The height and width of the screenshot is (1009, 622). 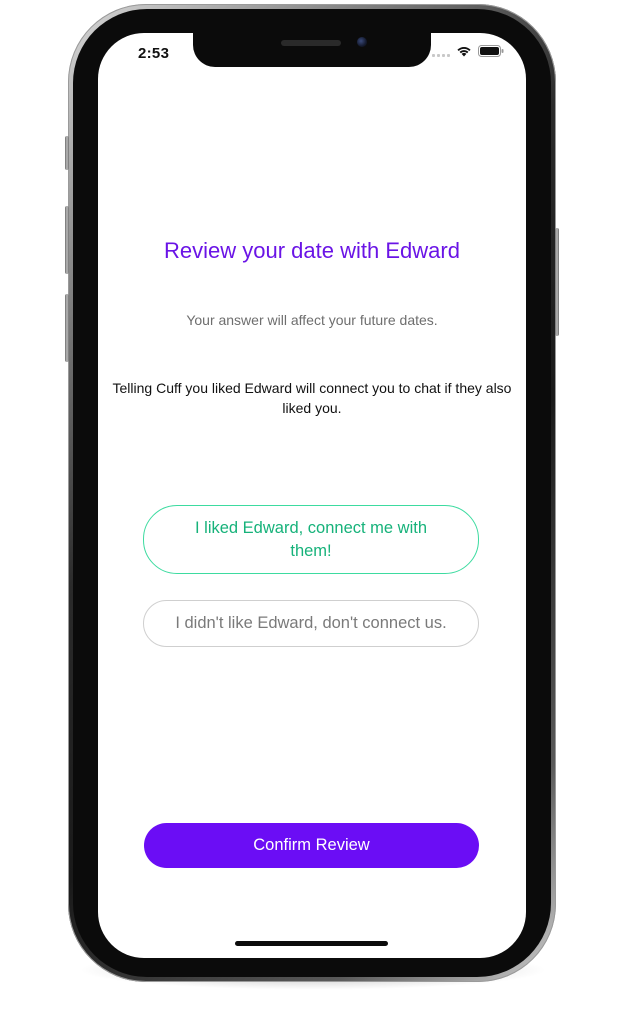 What do you see at coordinates (311, 43) in the screenshot?
I see `speaker-grille` at bounding box center [311, 43].